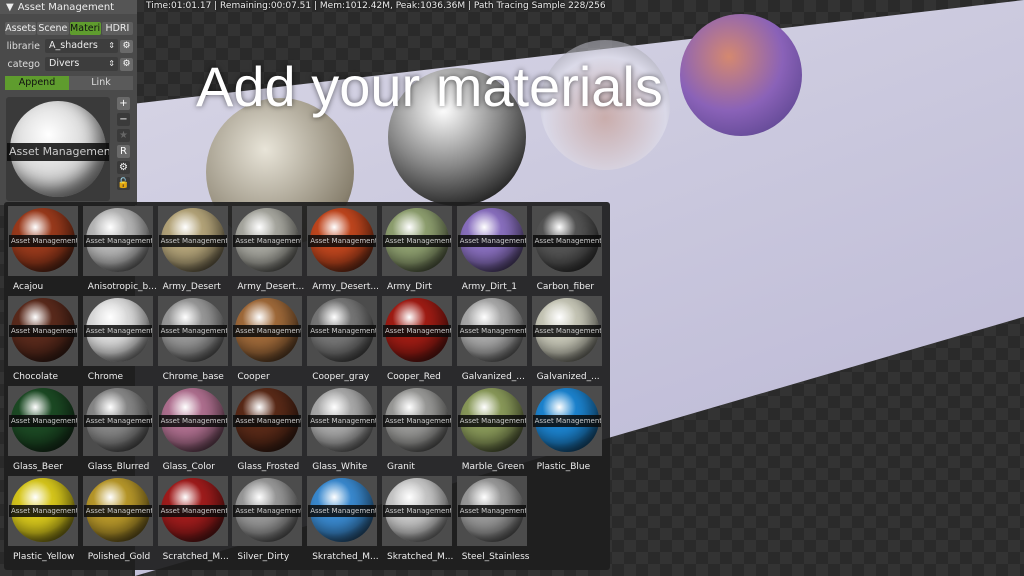  I want to click on panel-header: ▼ Asset Management, so click(68, 7).